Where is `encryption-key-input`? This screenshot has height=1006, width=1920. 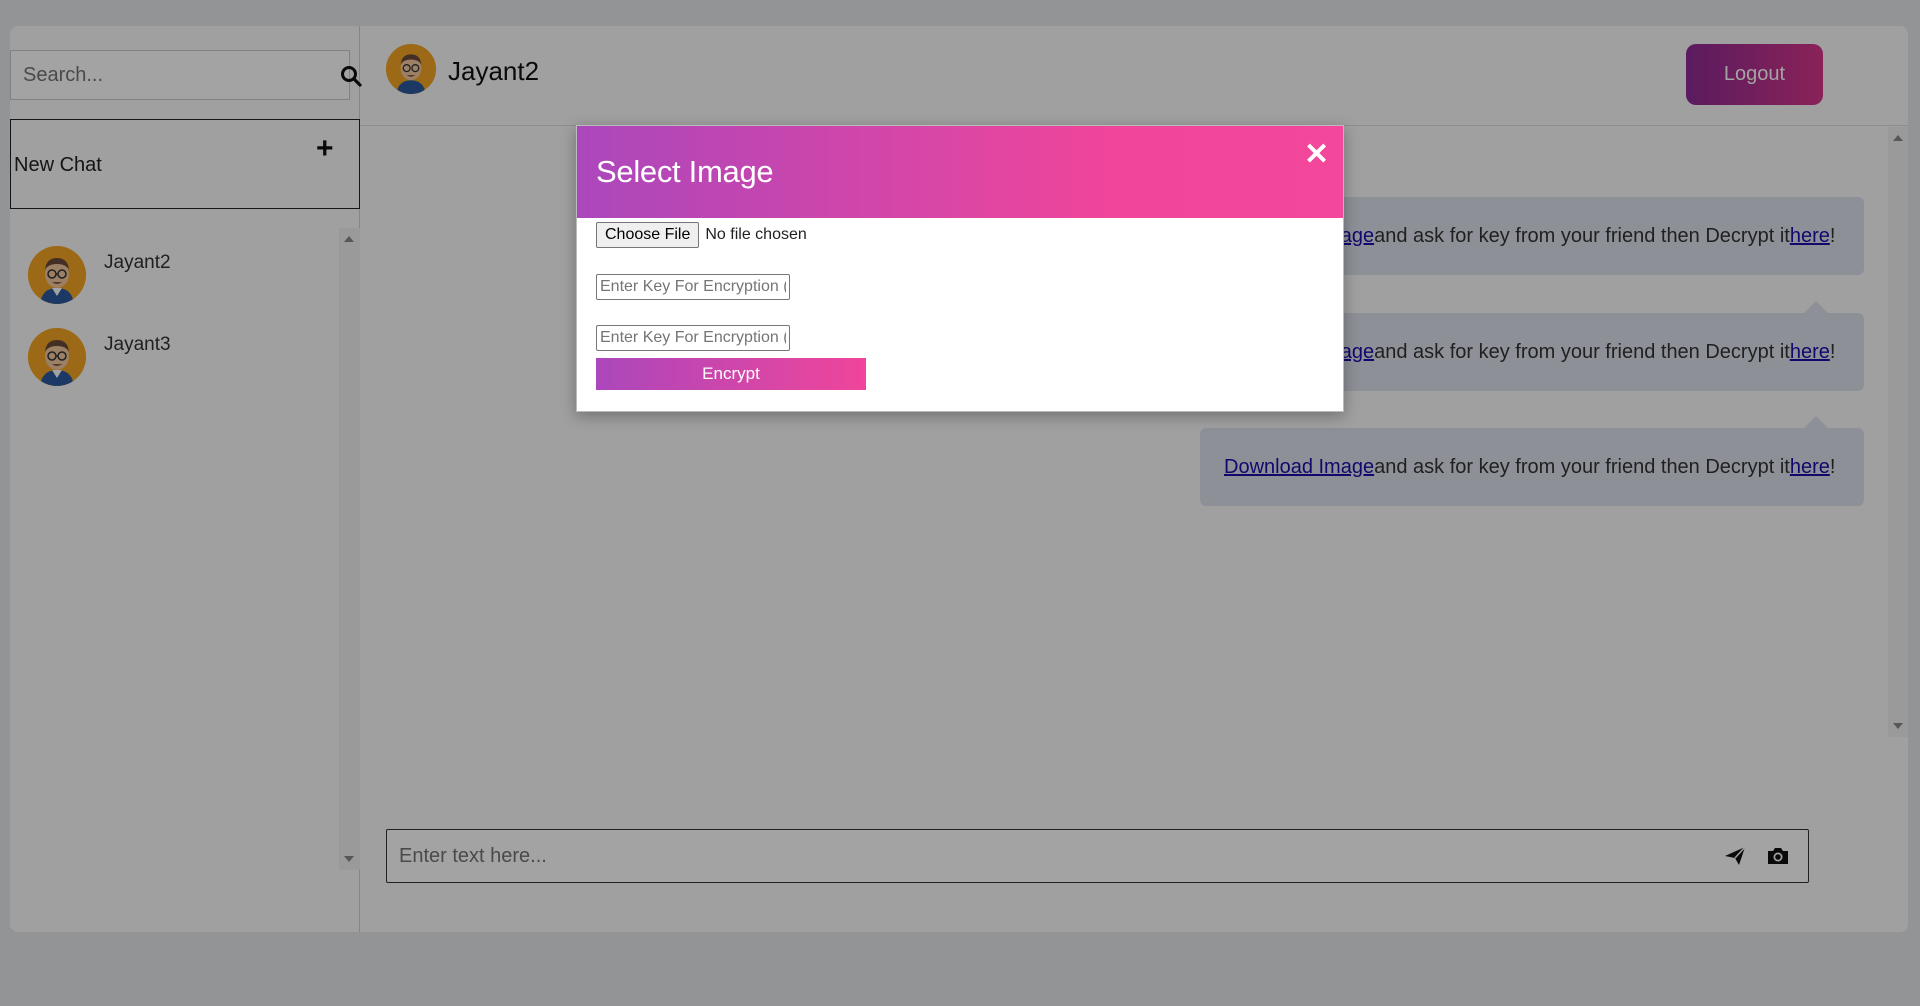 encryption-key-input is located at coordinates (693, 287).